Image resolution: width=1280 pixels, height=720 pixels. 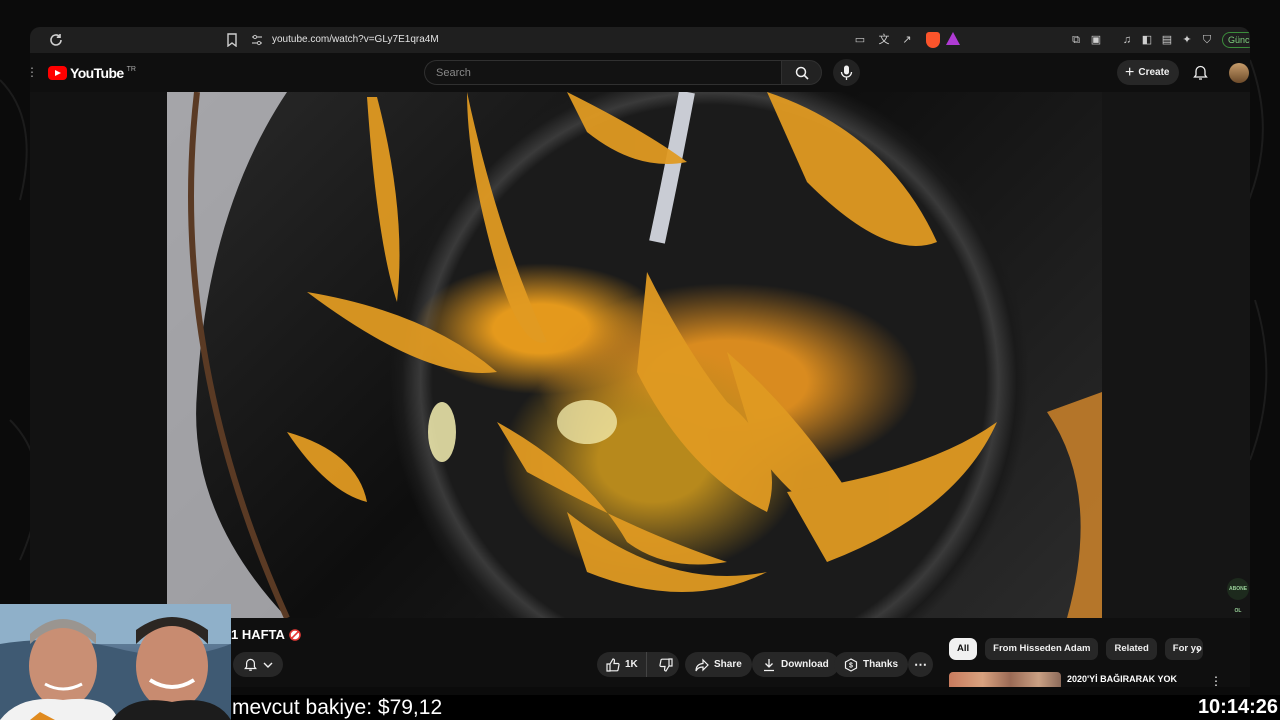 I want to click on country-code: TR, so click(x=131, y=69).